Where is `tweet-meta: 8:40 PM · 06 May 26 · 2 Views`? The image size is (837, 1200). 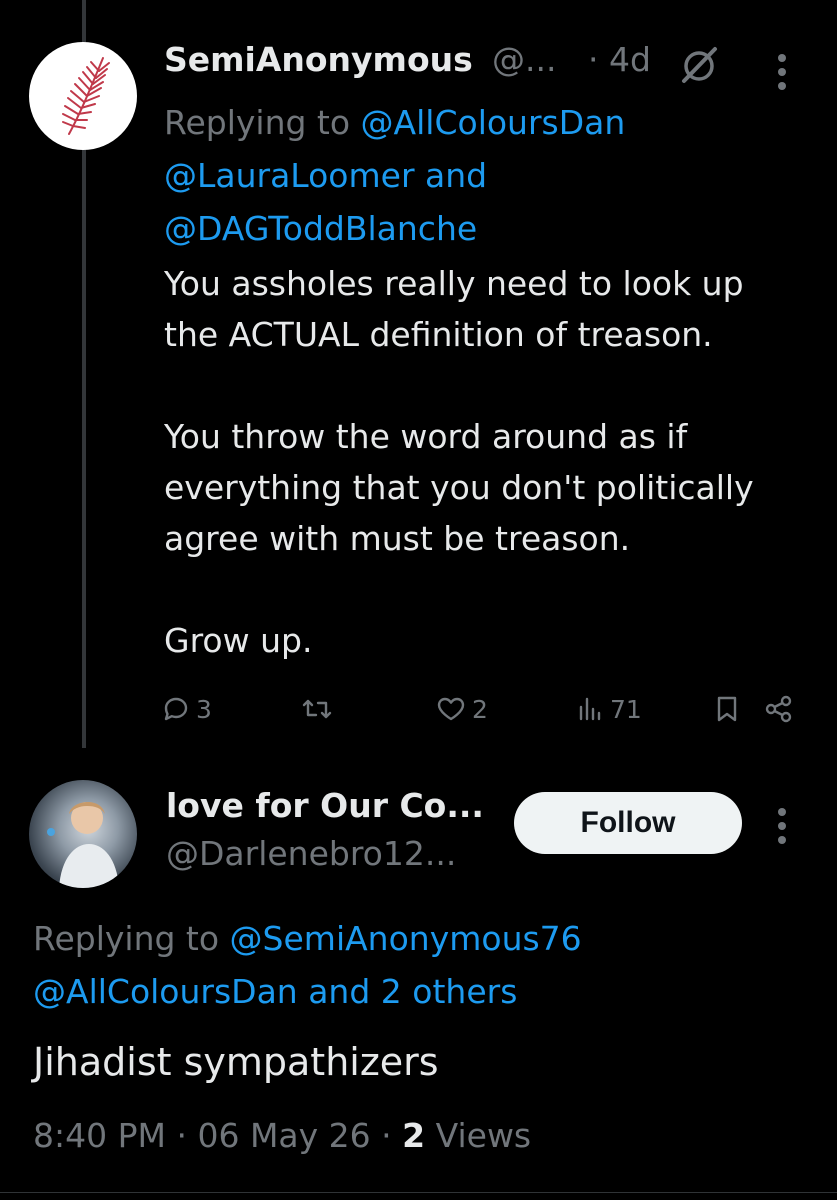
tweet-meta: 8:40 PM · 06 May 26 · 2 Views is located at coordinates (282, 1135).